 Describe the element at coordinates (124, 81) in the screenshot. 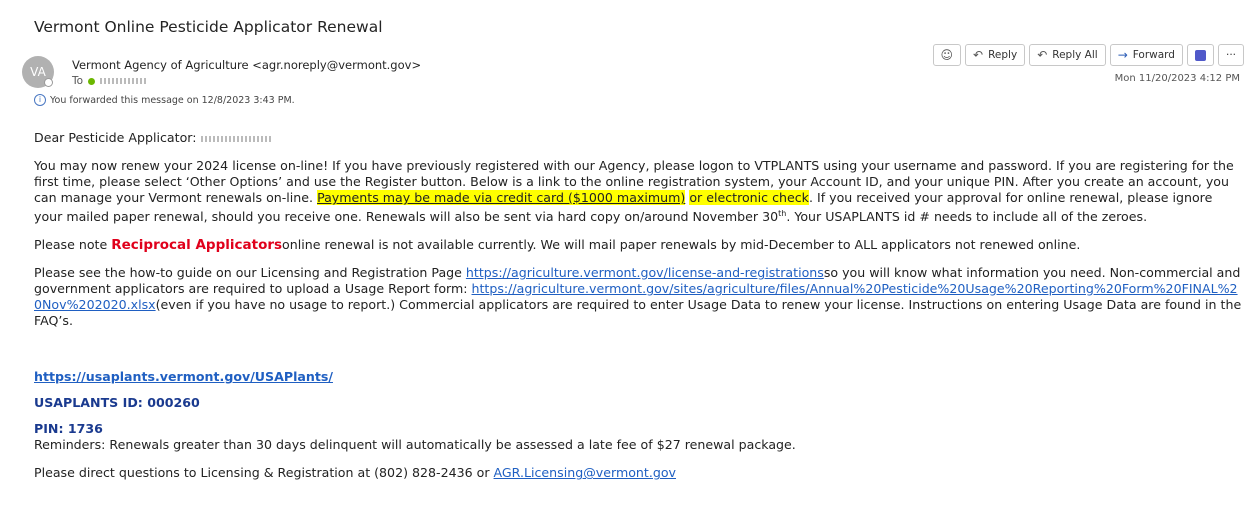

I see `redacted-recipient` at that location.